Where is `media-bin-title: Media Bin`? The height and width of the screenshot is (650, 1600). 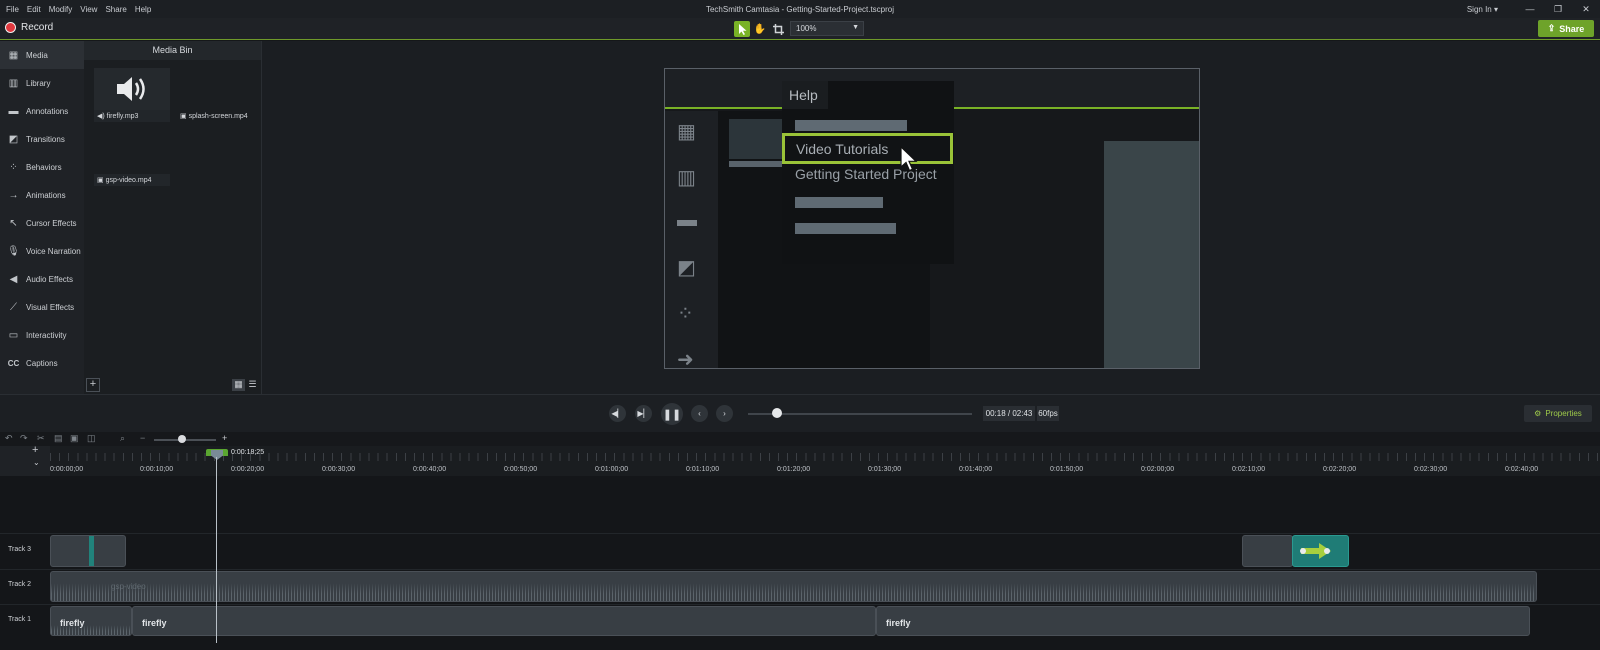
media-bin-title: Media Bin is located at coordinates (172, 50).